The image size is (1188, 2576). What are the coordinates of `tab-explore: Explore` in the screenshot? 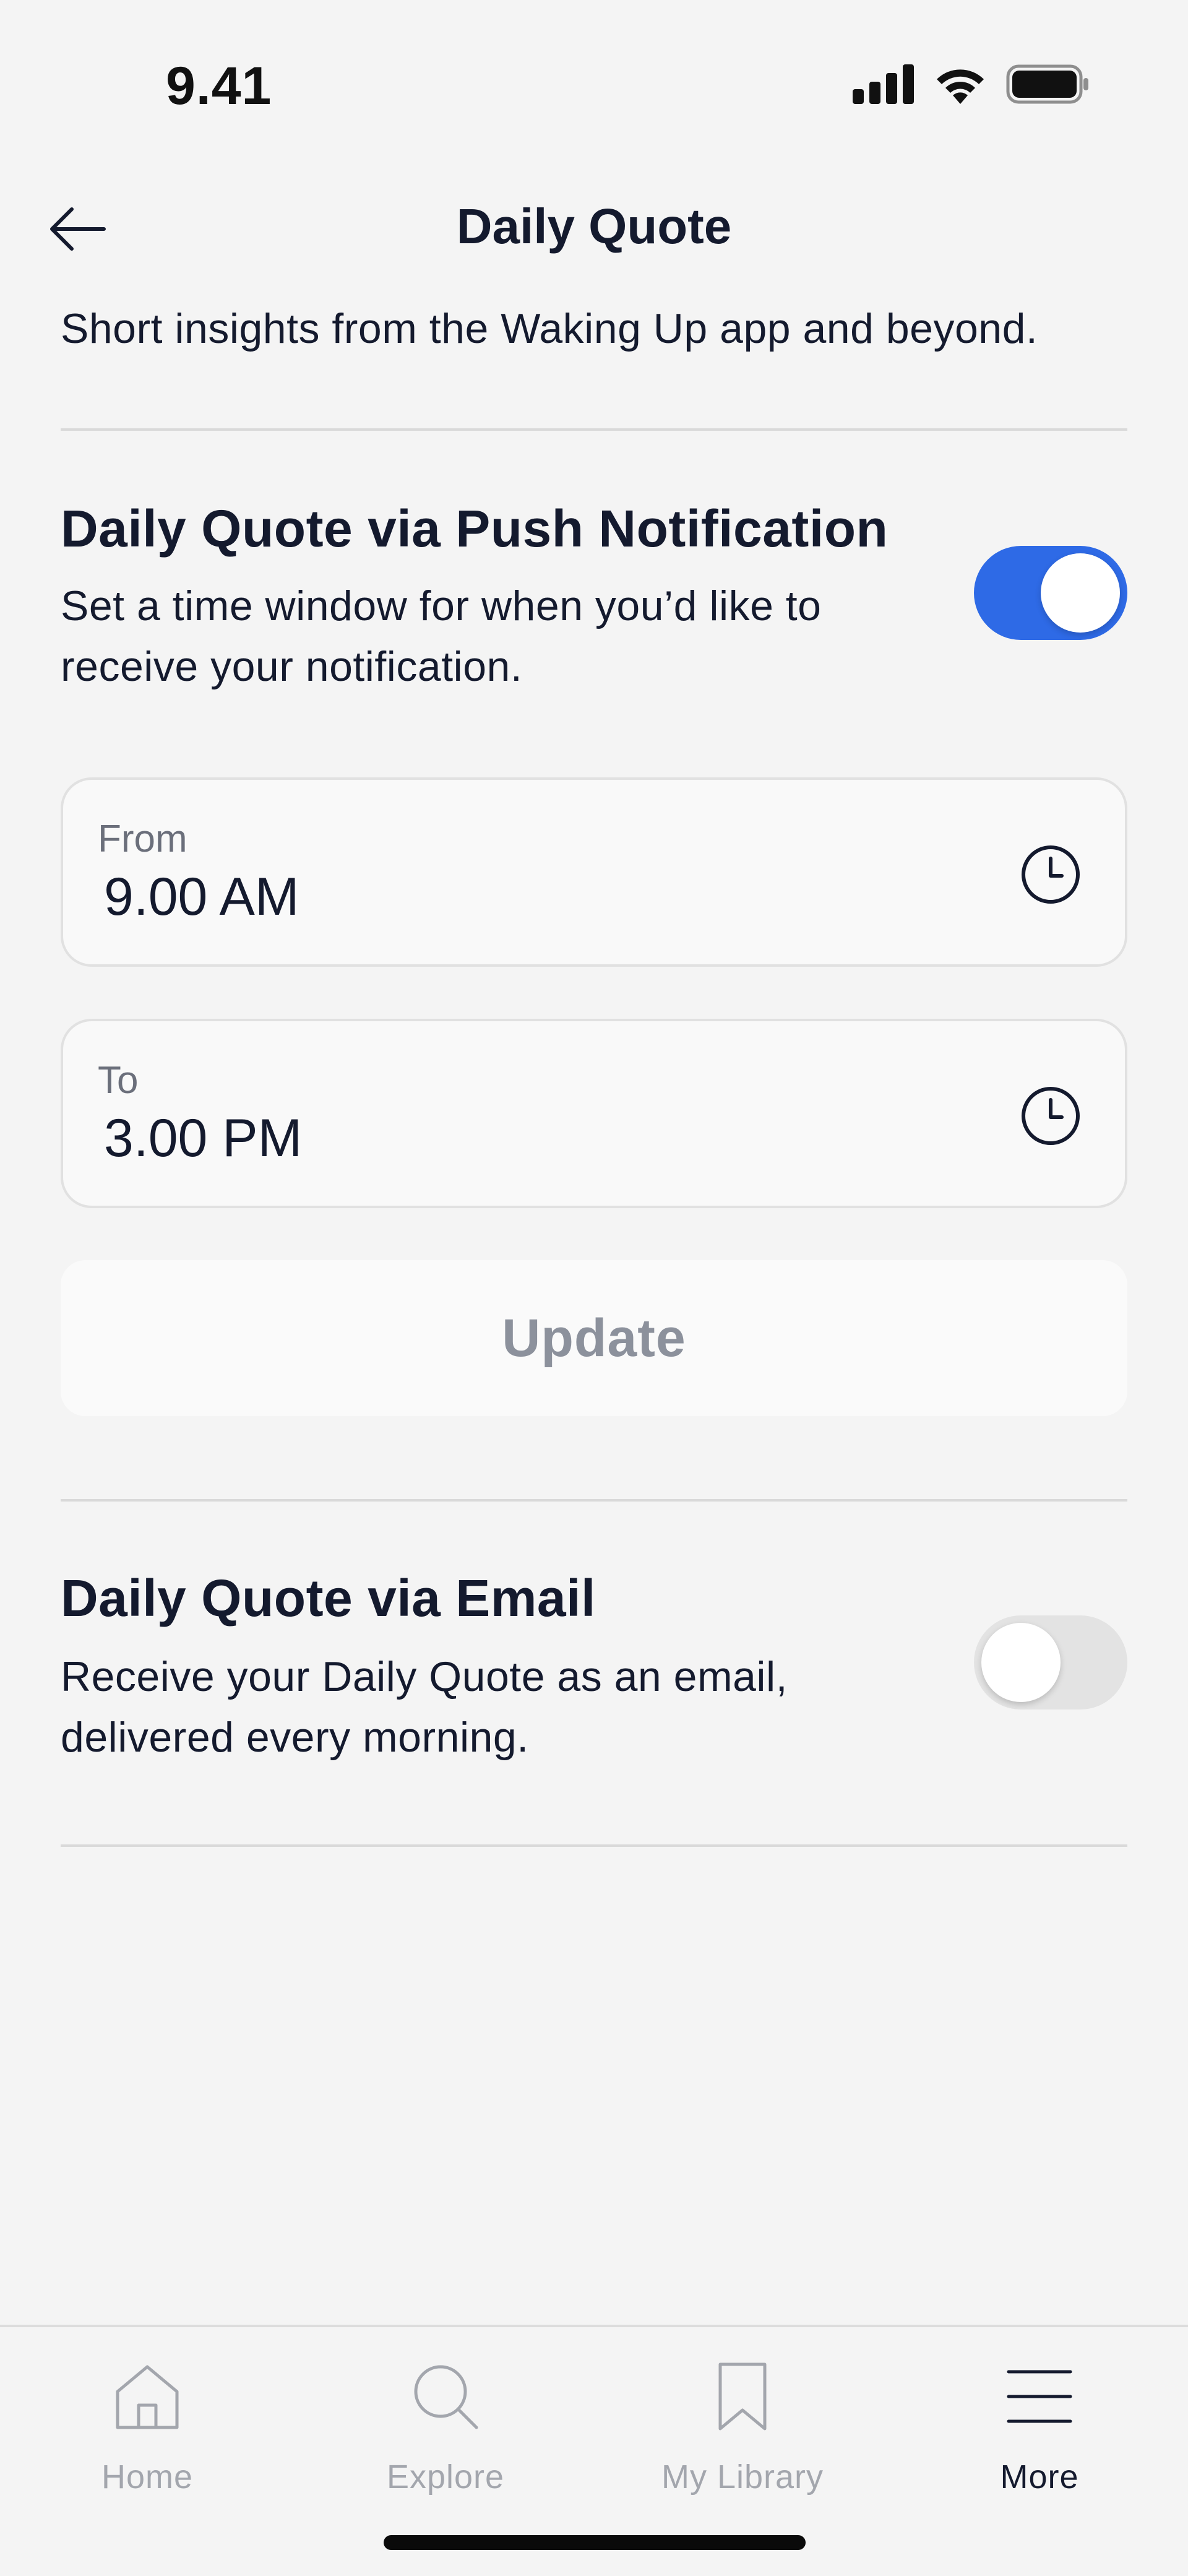 It's located at (445, 2427).